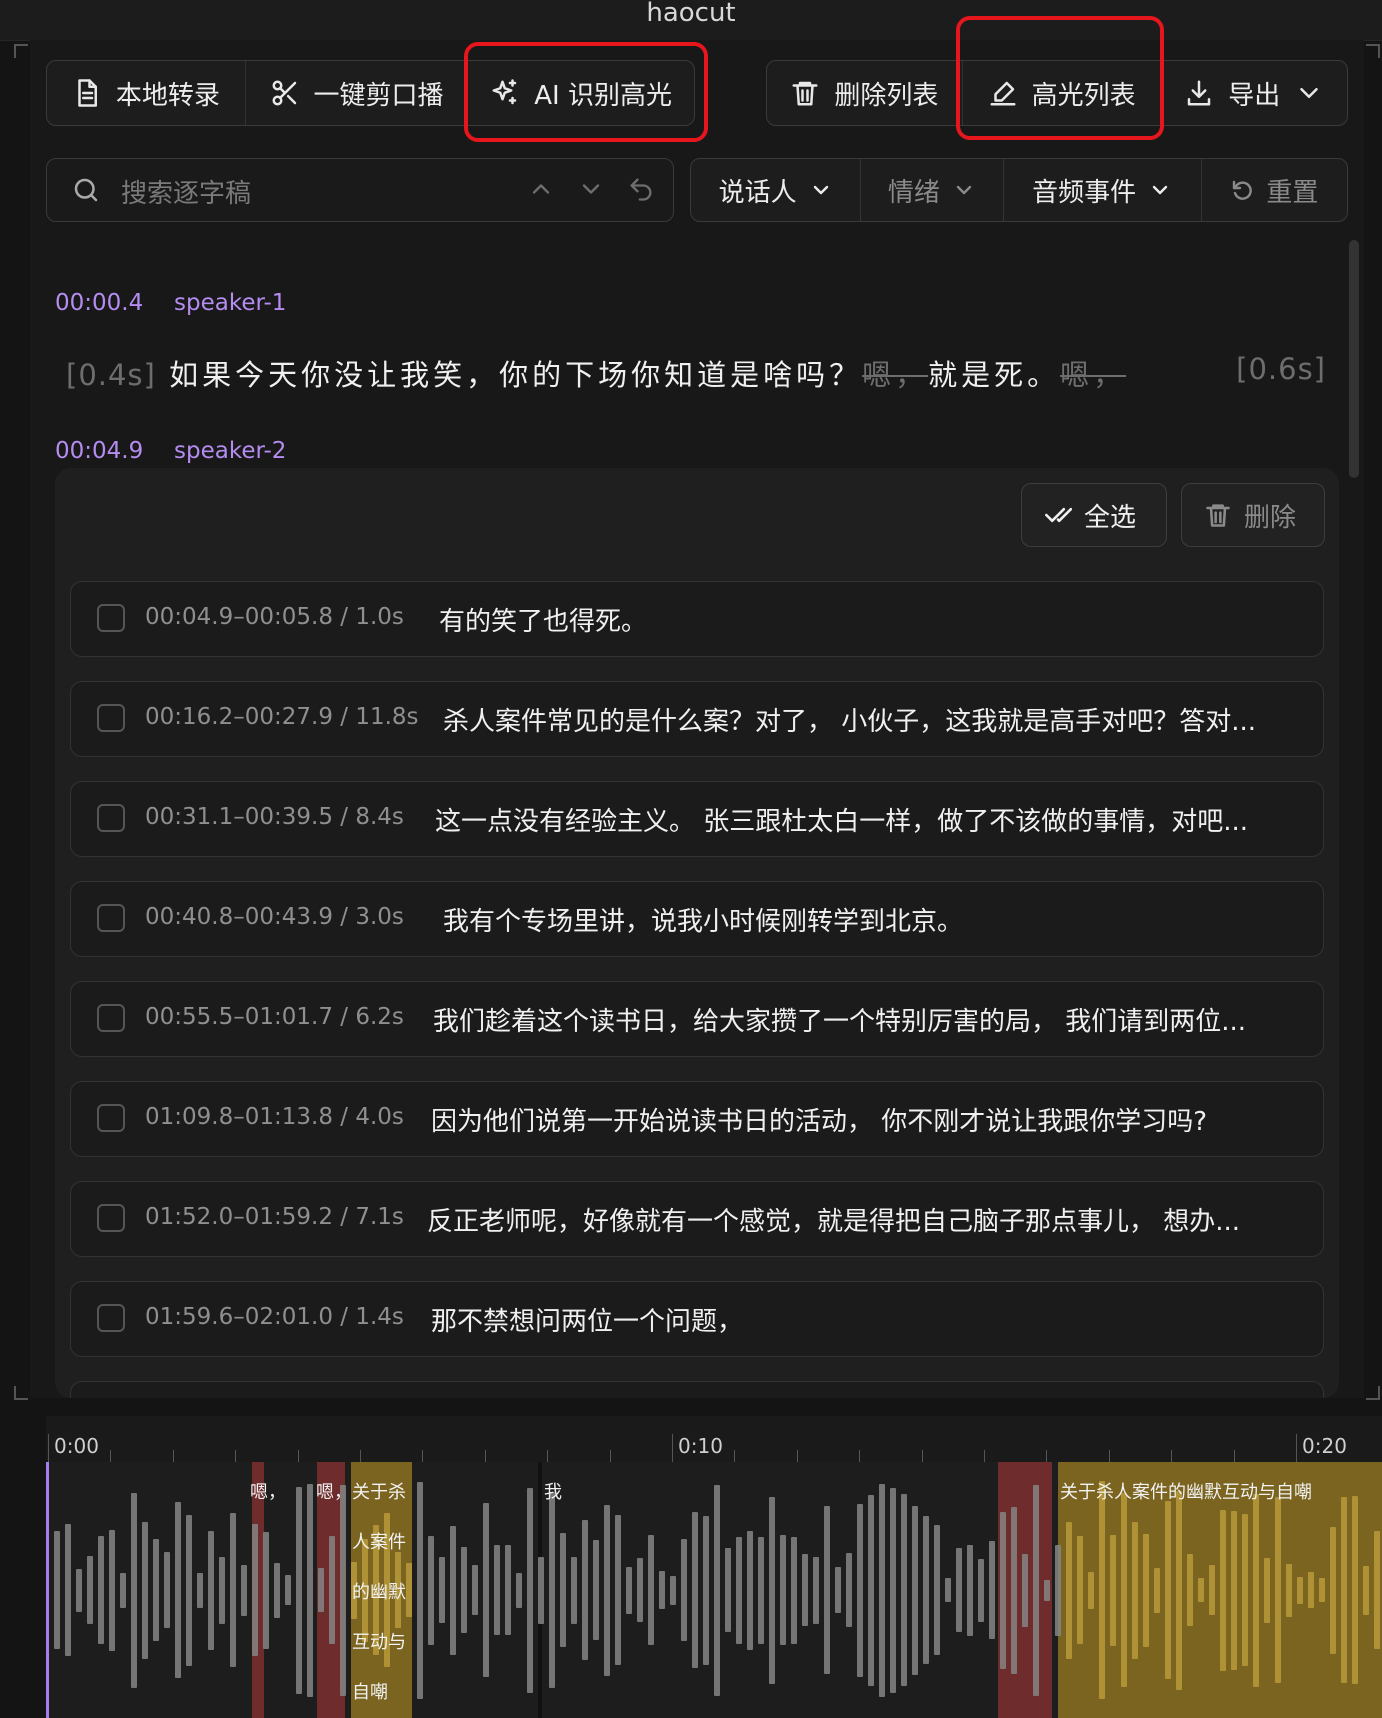 The width and height of the screenshot is (1382, 1718). I want to click on export-label: 导出, so click(1254, 95).